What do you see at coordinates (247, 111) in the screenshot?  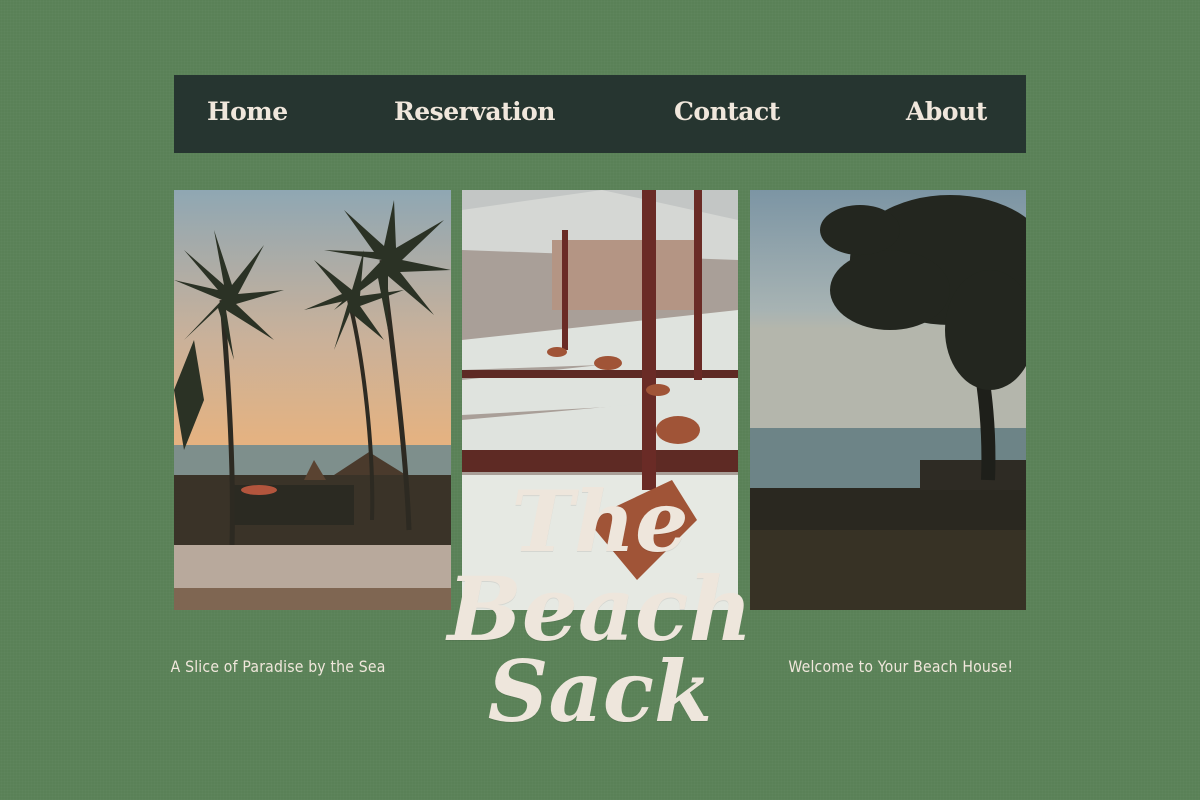 I see `nav-home-link: Home` at bounding box center [247, 111].